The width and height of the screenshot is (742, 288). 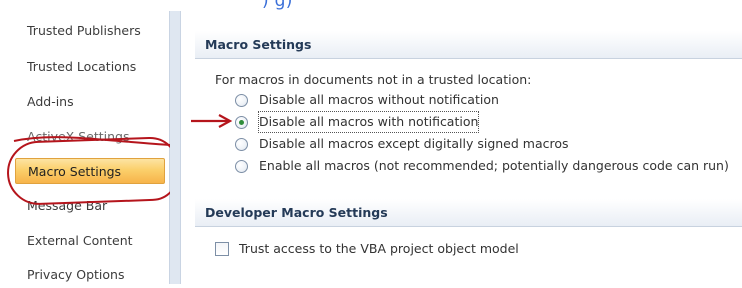 I want to click on nav-item-trusted-publishers: Trusted Publishers, so click(x=90, y=31).